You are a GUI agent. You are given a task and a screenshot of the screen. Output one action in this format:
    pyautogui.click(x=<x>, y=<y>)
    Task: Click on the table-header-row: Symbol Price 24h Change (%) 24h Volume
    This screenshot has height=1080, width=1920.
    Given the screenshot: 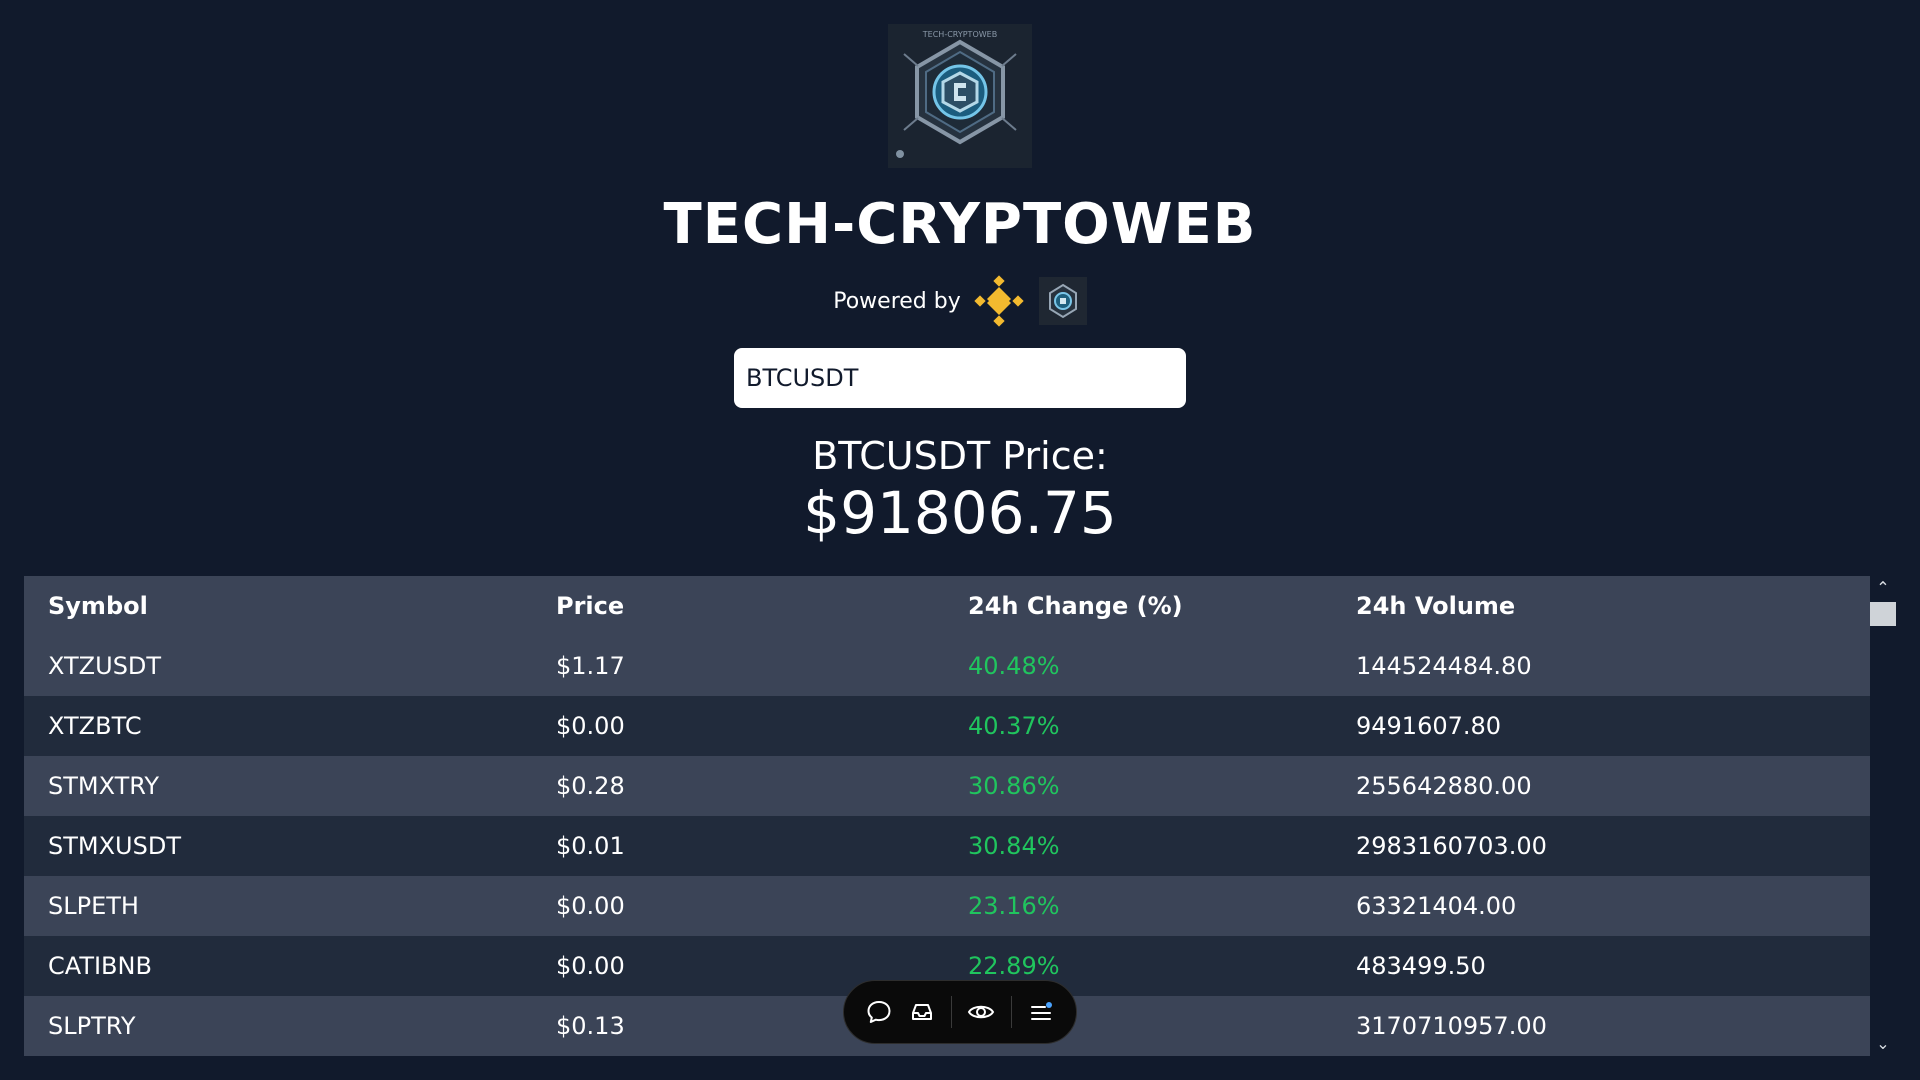 What is the action you would take?
    pyautogui.click(x=947, y=606)
    